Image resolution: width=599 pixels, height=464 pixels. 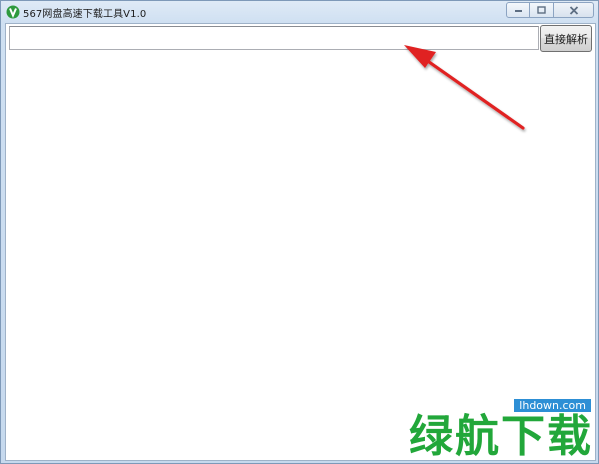 What do you see at coordinates (85, 14) in the screenshot?
I see `window-title: 567网盘高速下载工具V1.0` at bounding box center [85, 14].